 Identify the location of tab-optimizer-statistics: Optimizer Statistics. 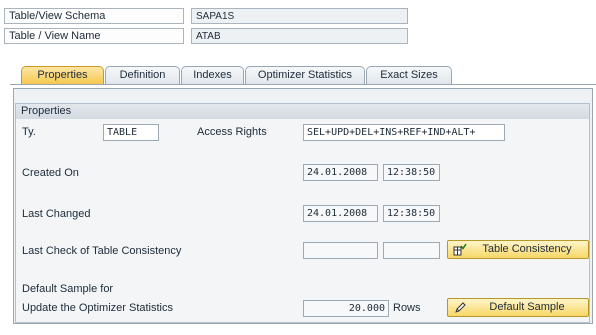
(305, 75).